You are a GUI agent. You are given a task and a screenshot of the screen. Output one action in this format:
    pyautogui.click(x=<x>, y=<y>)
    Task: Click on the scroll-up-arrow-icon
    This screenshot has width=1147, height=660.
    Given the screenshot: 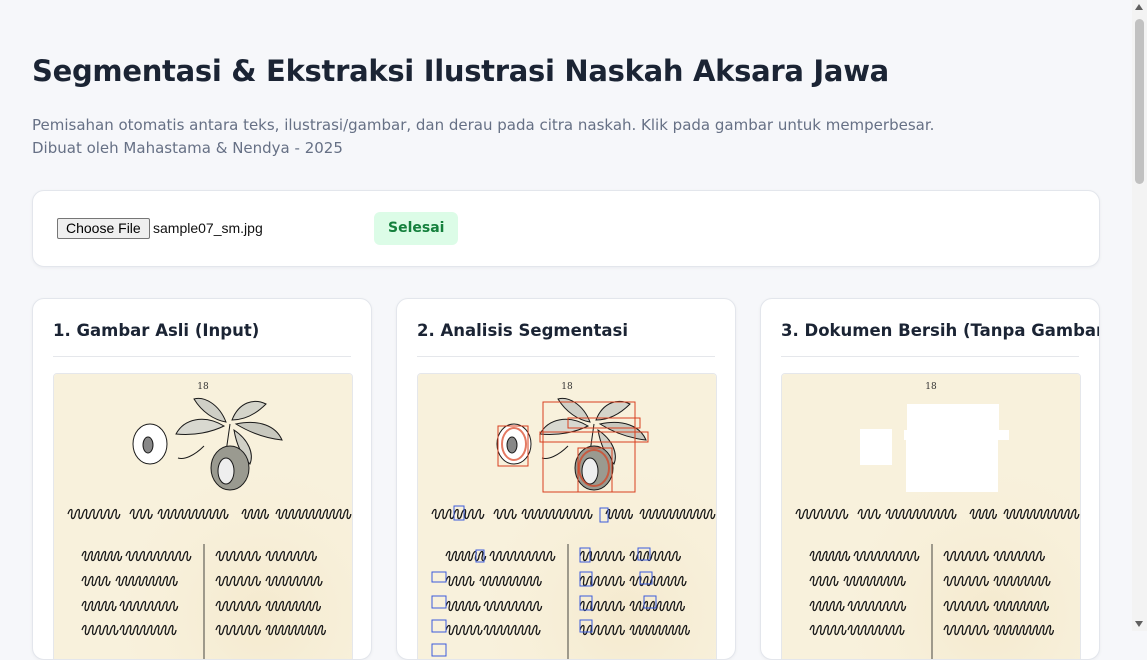 What is the action you would take?
    pyautogui.click(x=1139, y=7)
    